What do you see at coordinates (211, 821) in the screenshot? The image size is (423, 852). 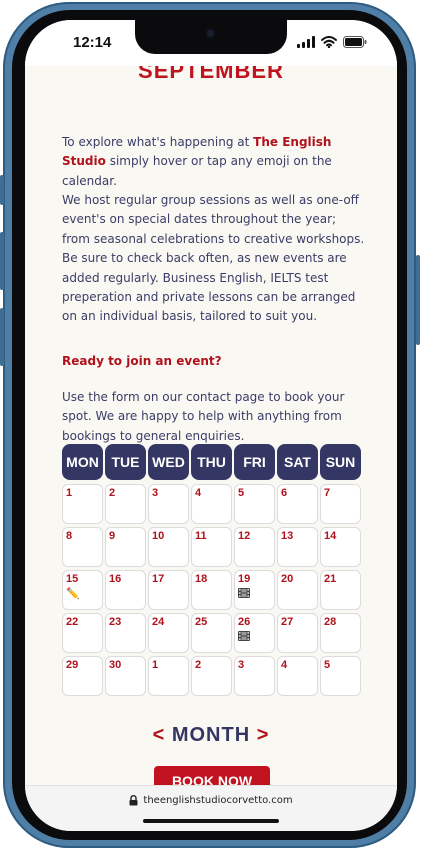 I see `home-indicator` at bounding box center [211, 821].